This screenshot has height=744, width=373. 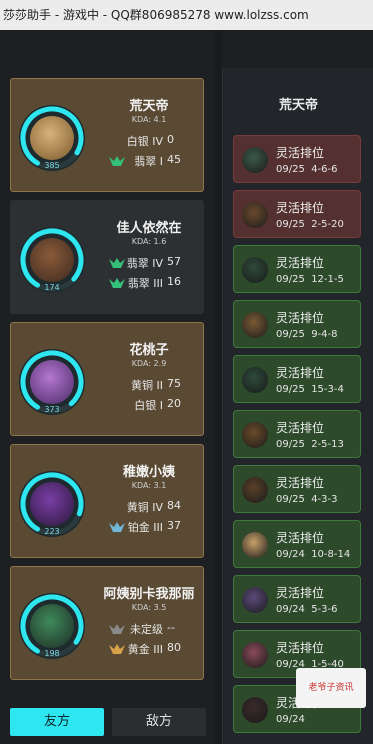 I want to click on match-item: 灵活排位 09/25 2-5-20, so click(x=297, y=214).